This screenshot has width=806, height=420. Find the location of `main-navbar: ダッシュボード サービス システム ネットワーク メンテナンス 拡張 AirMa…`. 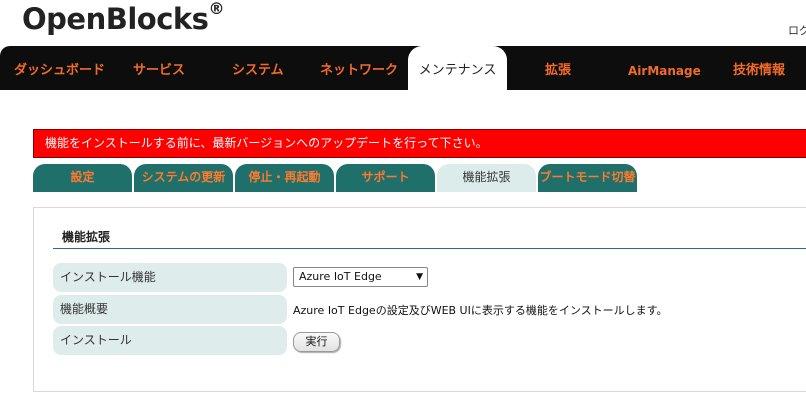

main-navbar: ダッシュボード サービス システム ネットワーク メンテナンス 拡張 AirMa… is located at coordinates (403, 69).